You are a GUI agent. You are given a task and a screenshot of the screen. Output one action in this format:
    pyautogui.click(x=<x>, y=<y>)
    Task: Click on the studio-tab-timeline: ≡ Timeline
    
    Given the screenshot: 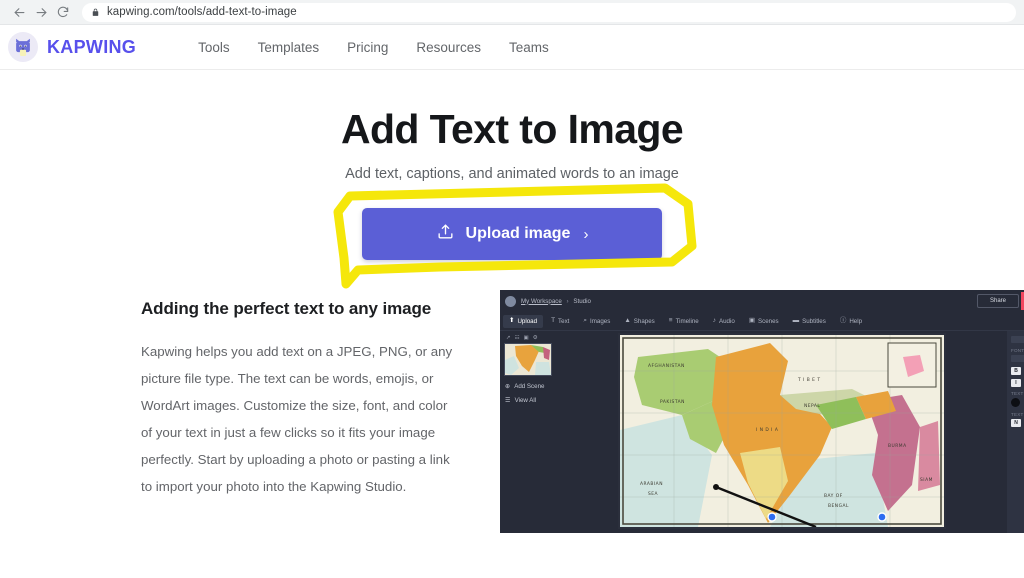 What is the action you would take?
    pyautogui.click(x=684, y=321)
    